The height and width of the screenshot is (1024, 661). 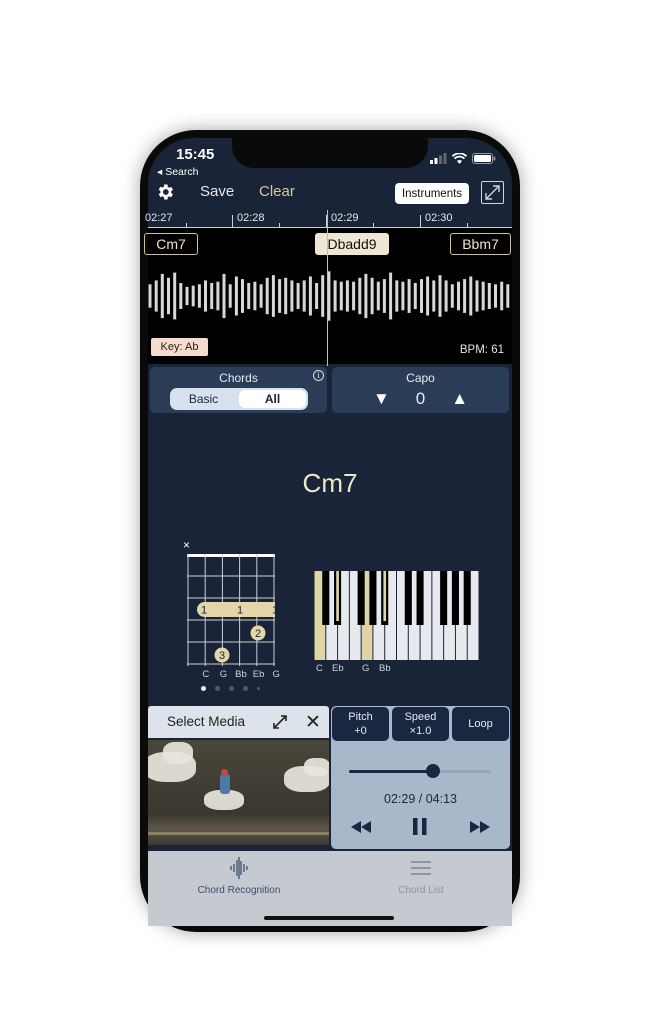 I want to click on notch, so click(x=330, y=153).